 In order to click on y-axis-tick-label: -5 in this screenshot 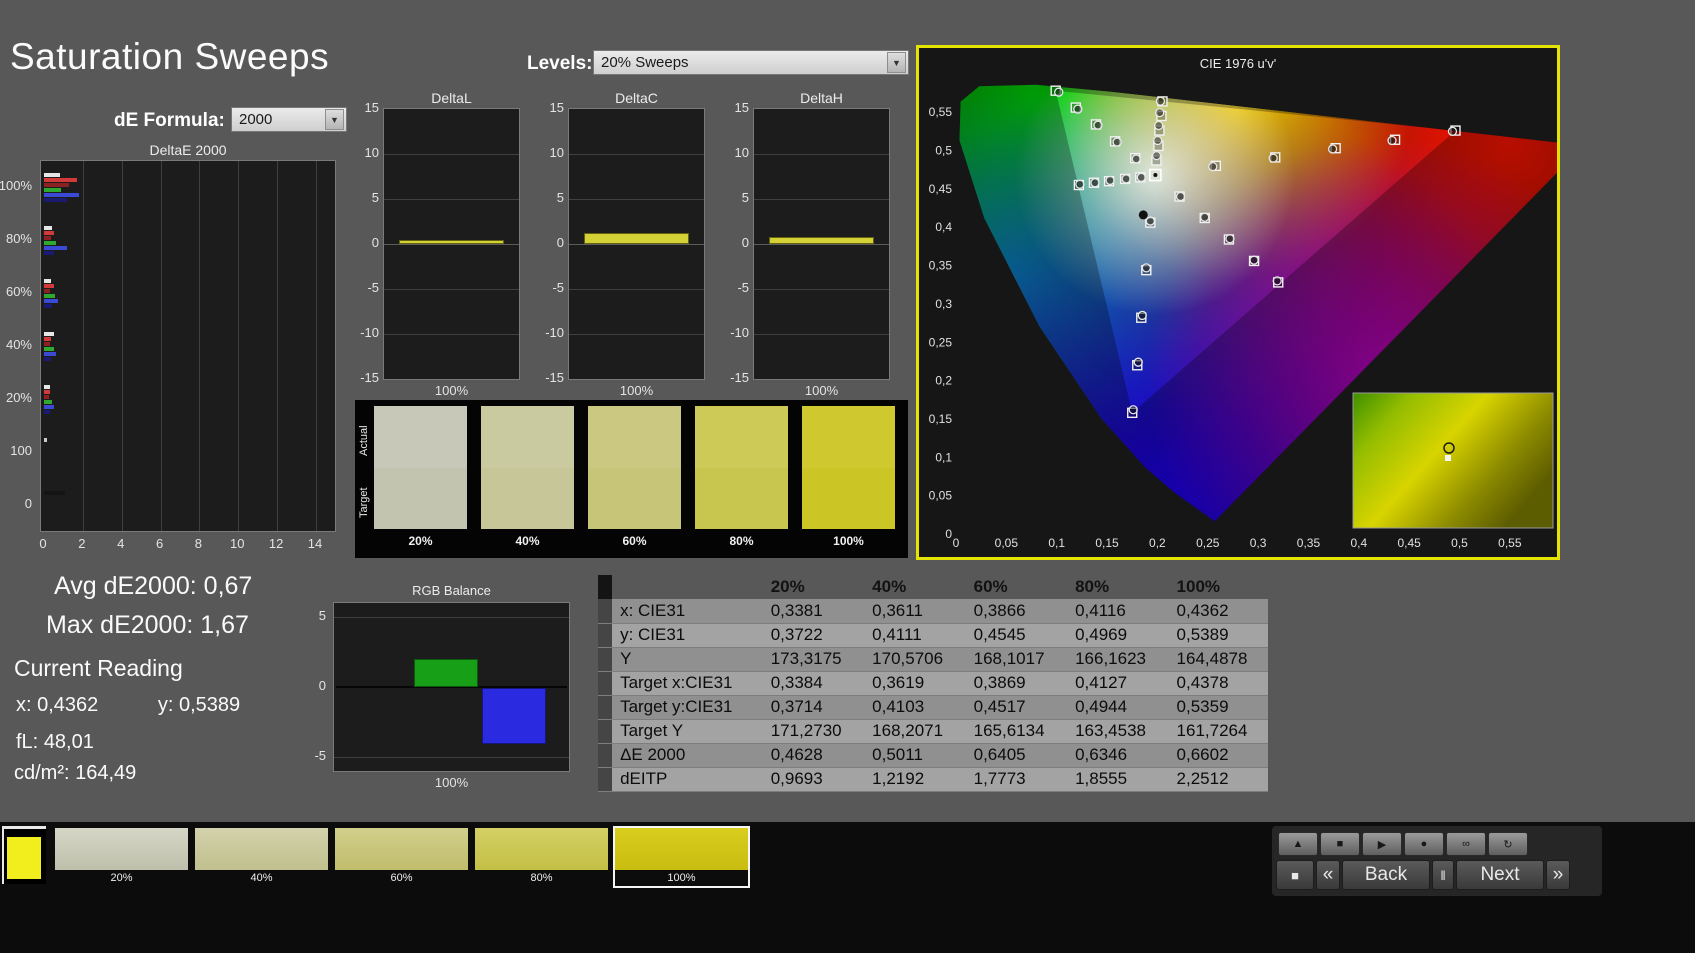, I will do `click(320, 755)`.